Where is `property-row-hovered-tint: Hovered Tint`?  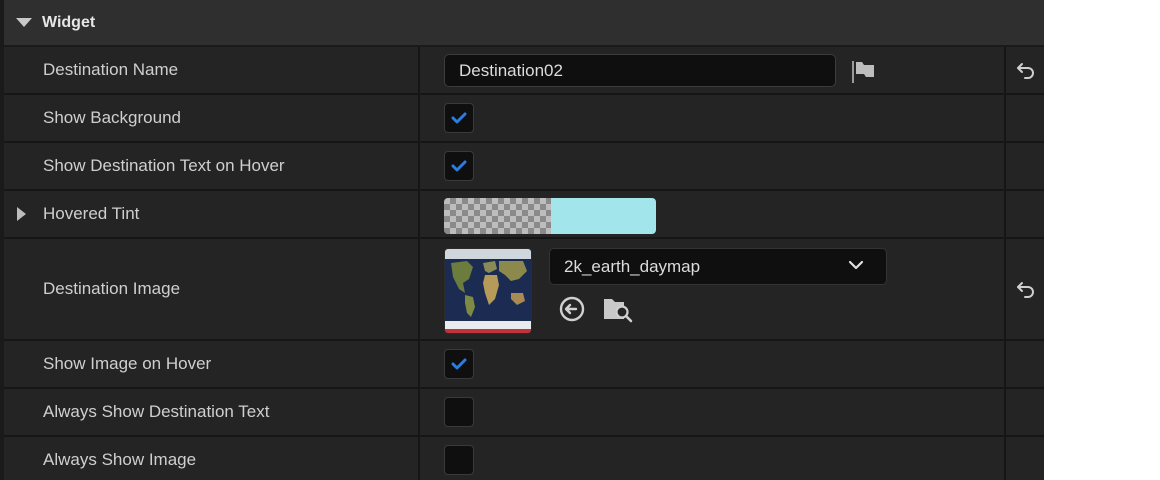
property-row-hovered-tint: Hovered Tint is located at coordinates (524, 215).